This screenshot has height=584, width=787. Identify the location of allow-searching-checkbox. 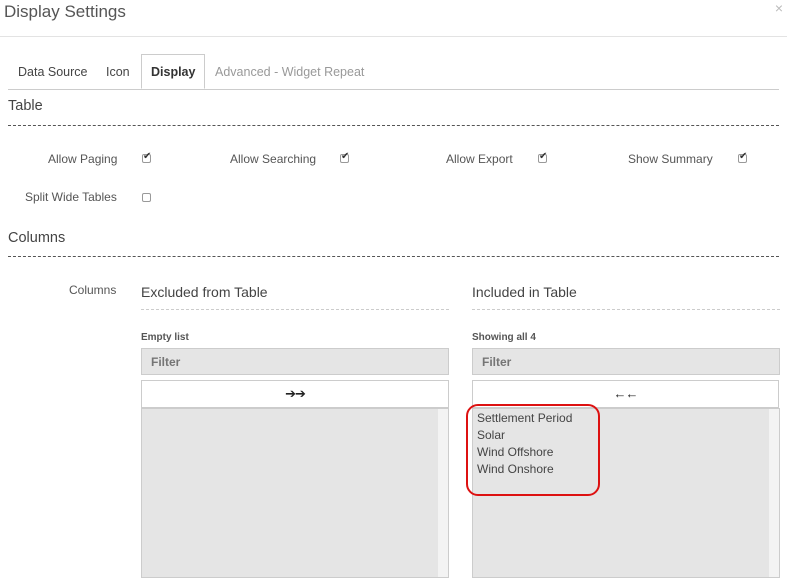
(344, 157).